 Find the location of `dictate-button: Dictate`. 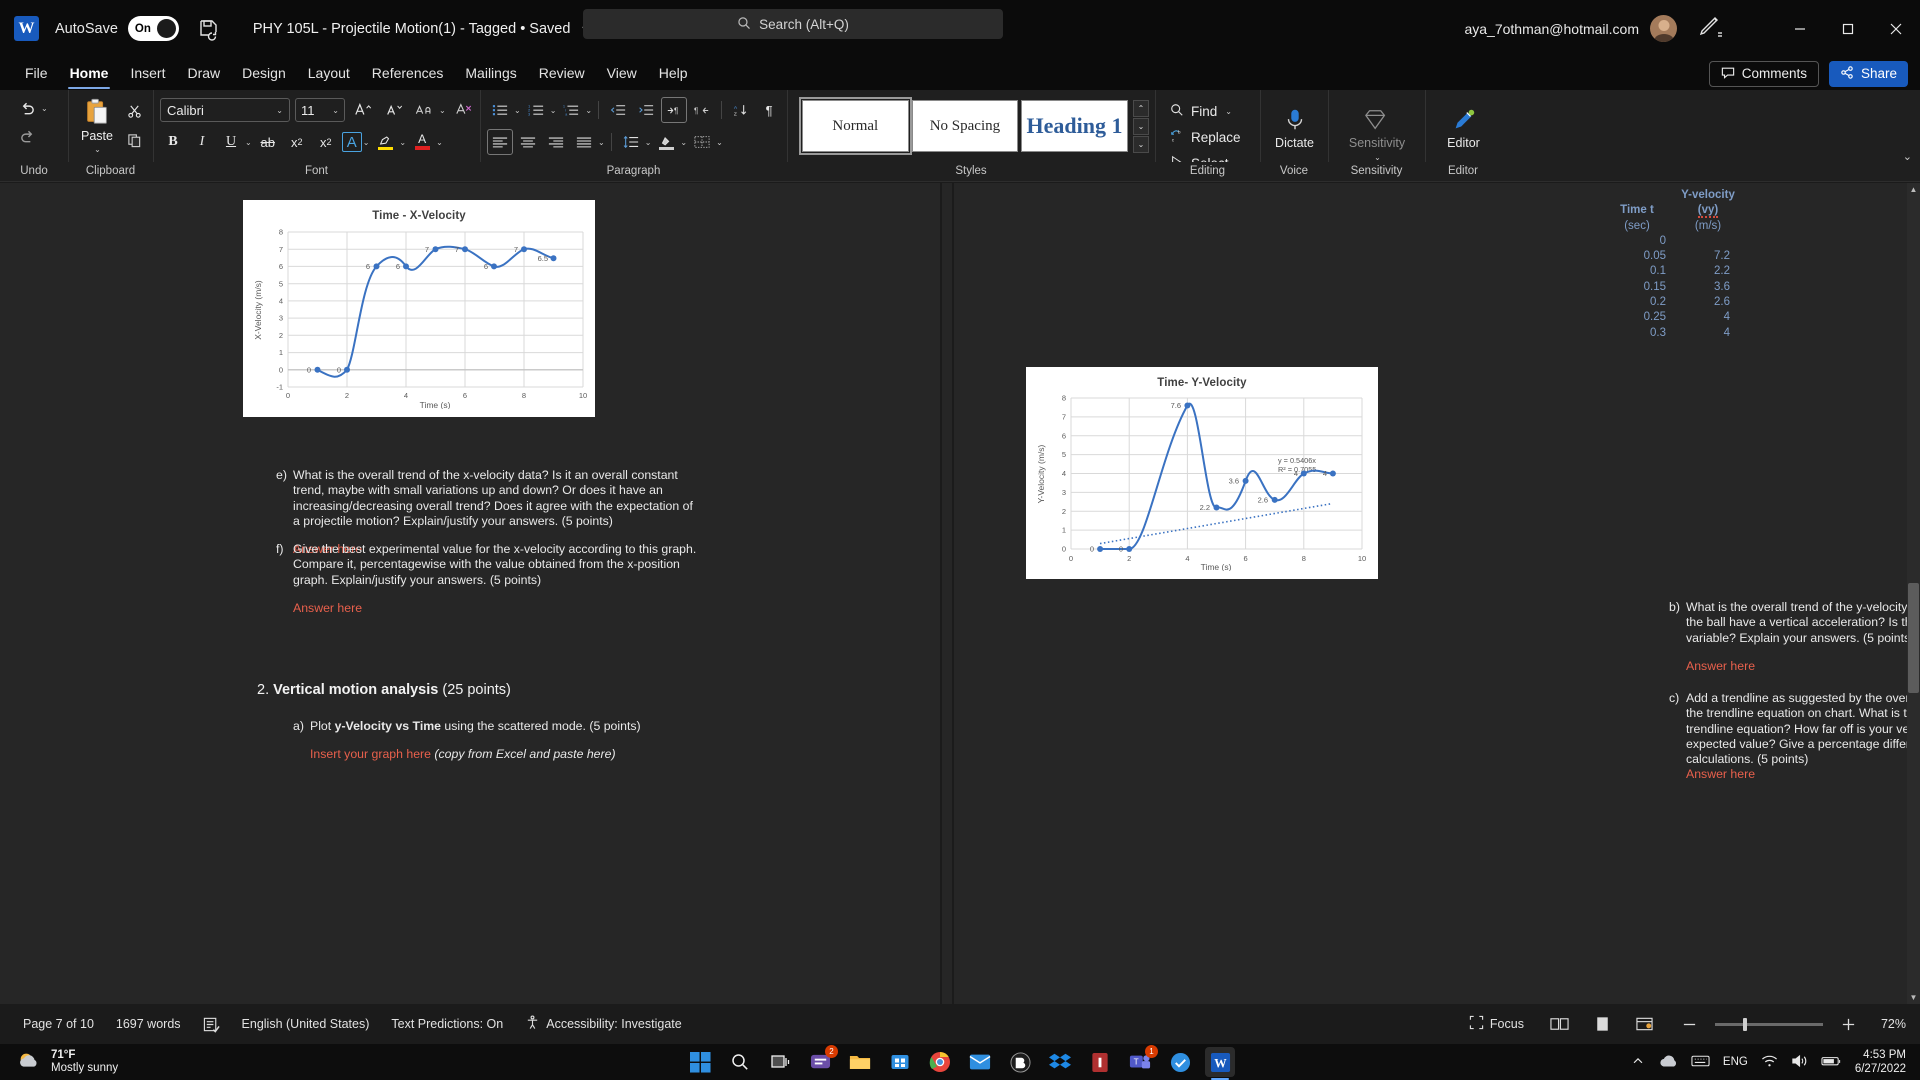

dictate-button: Dictate is located at coordinates (1294, 126).